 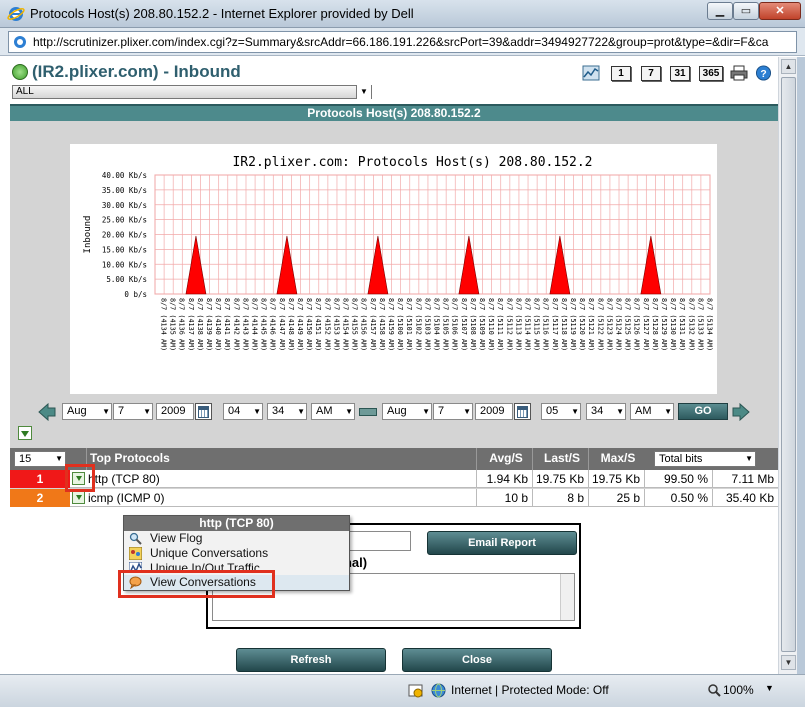 I want to click on total-bits-select: Total bits ▼, so click(x=705, y=459).